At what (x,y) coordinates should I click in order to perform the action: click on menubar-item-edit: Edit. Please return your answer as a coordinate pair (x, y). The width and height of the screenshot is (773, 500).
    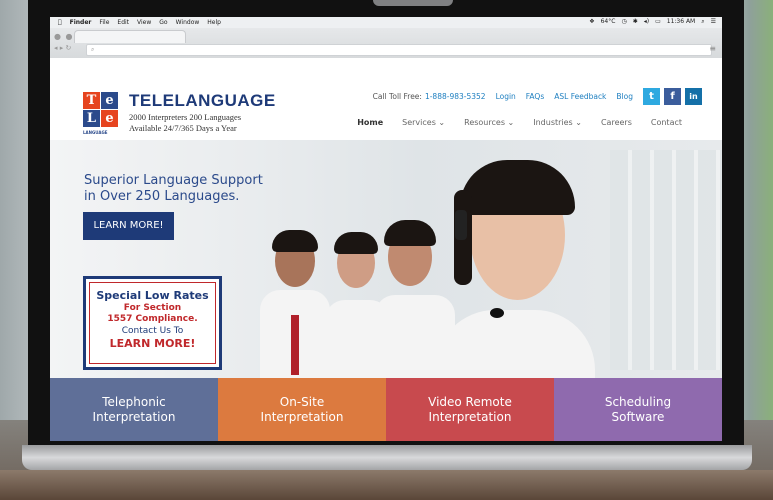
    Looking at the image, I should click on (123, 22).